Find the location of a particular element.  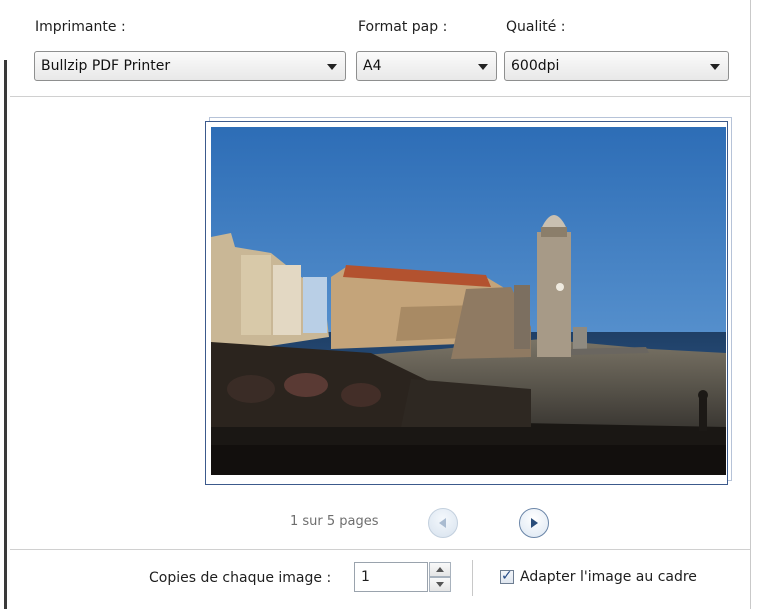

printer-label: Imprimante : is located at coordinates (80, 27).